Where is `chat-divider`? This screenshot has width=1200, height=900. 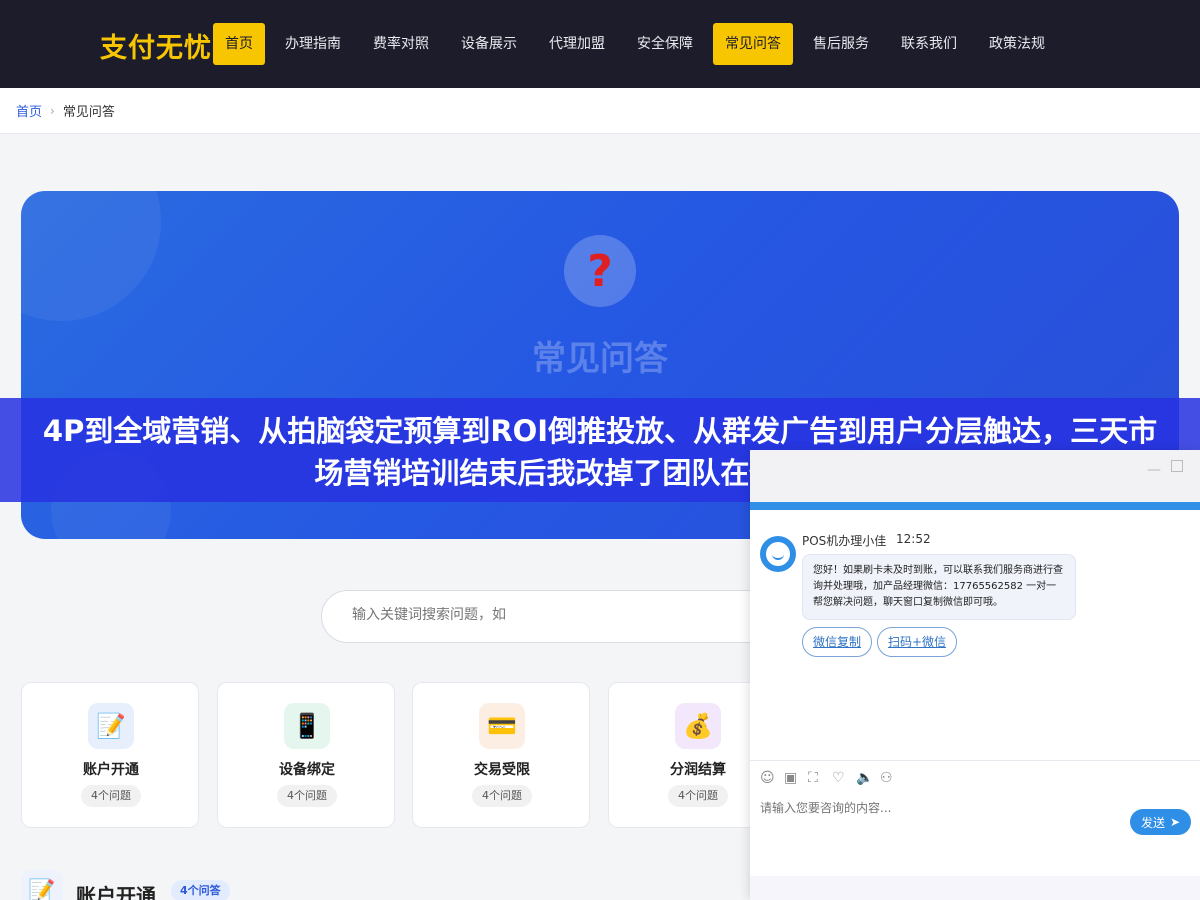 chat-divider is located at coordinates (975, 760).